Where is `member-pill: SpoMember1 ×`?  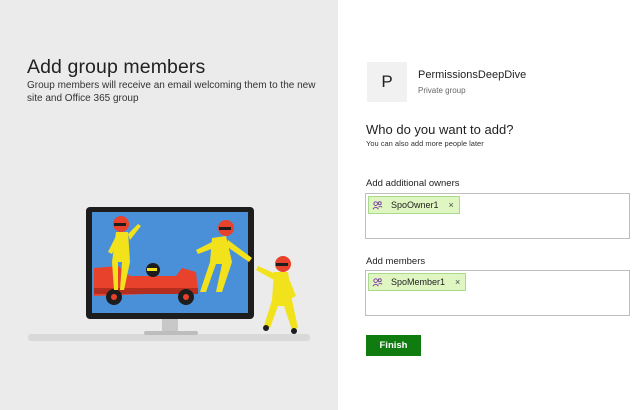
member-pill: SpoMember1 × is located at coordinates (417, 282).